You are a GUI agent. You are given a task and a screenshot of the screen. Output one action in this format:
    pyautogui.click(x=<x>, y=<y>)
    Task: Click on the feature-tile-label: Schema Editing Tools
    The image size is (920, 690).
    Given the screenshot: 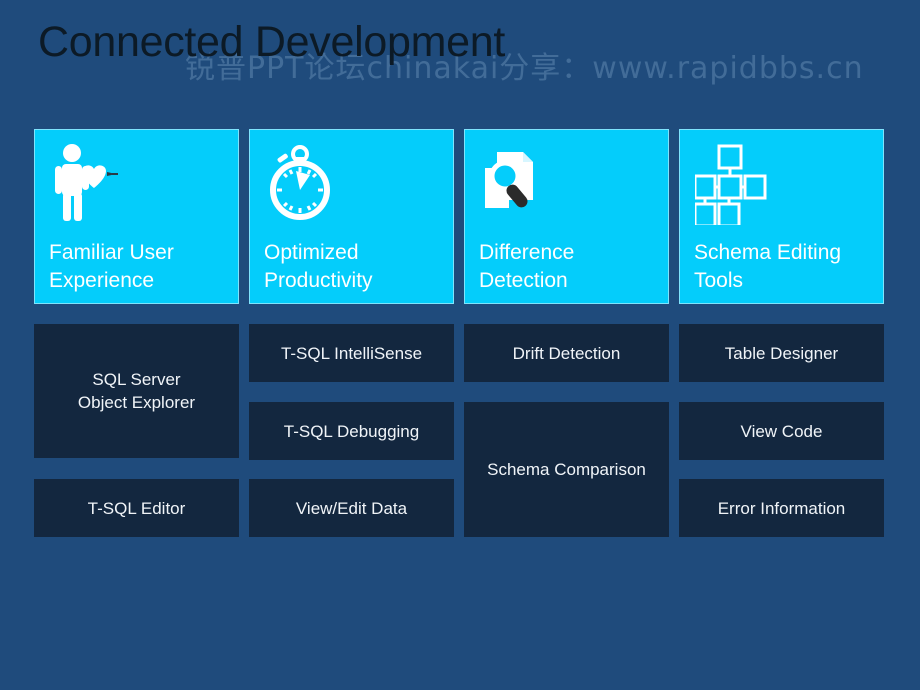 What is the action you would take?
    pyautogui.click(x=768, y=266)
    